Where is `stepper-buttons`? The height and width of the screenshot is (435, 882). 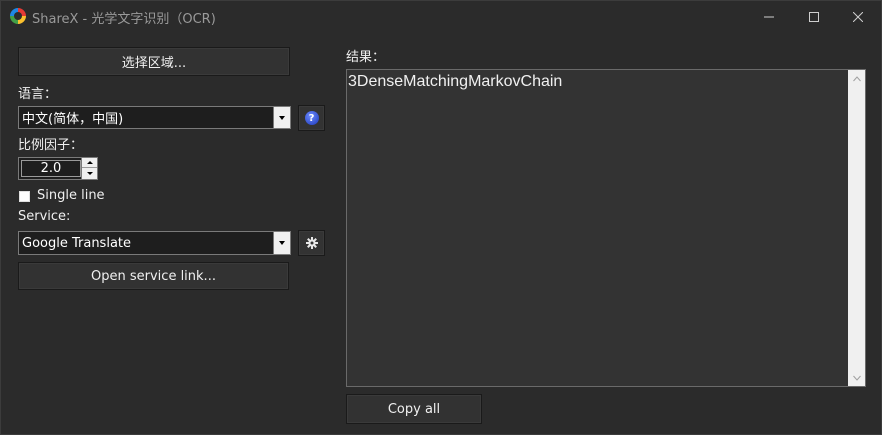
stepper-buttons is located at coordinates (89, 168).